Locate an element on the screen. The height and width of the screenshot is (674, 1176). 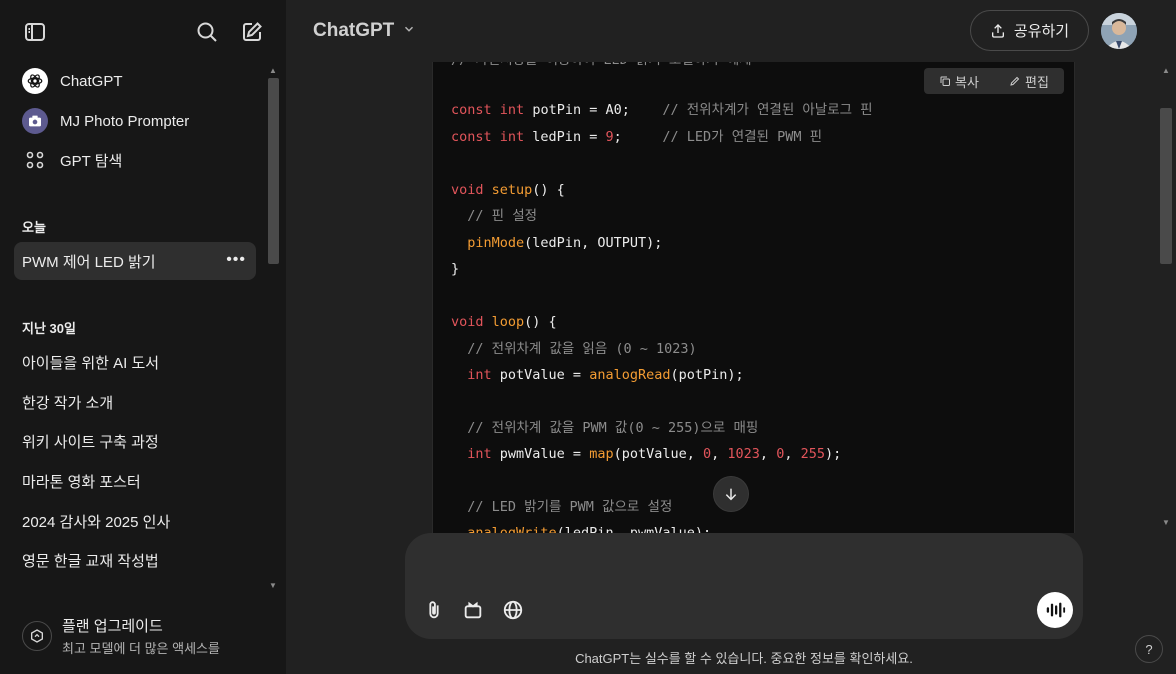
chat-item: 마라톤 영화 포스터 is located at coordinates (135, 481).